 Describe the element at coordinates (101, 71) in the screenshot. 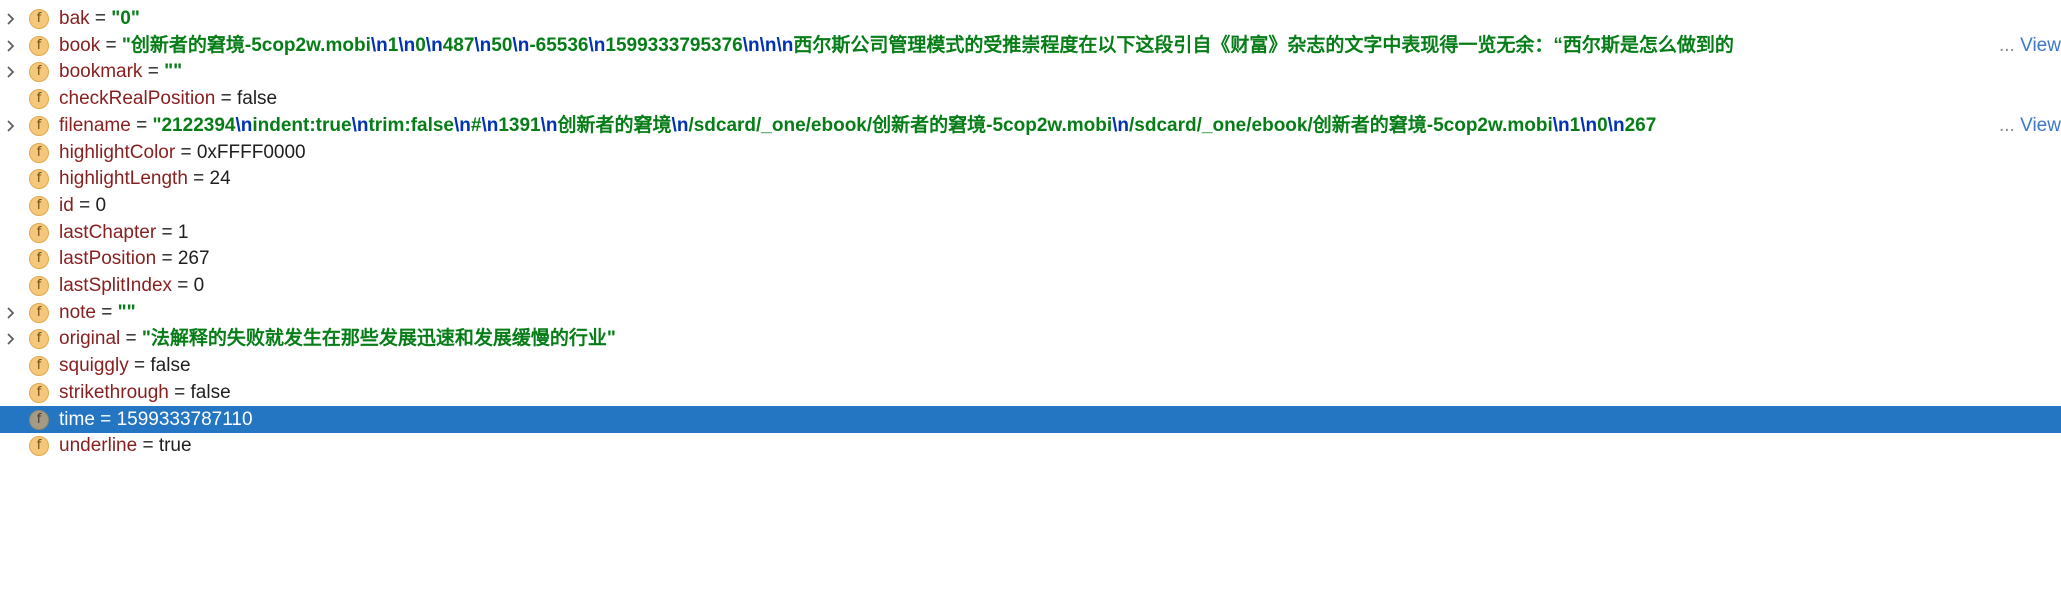

I see `field-name: bookmark` at that location.